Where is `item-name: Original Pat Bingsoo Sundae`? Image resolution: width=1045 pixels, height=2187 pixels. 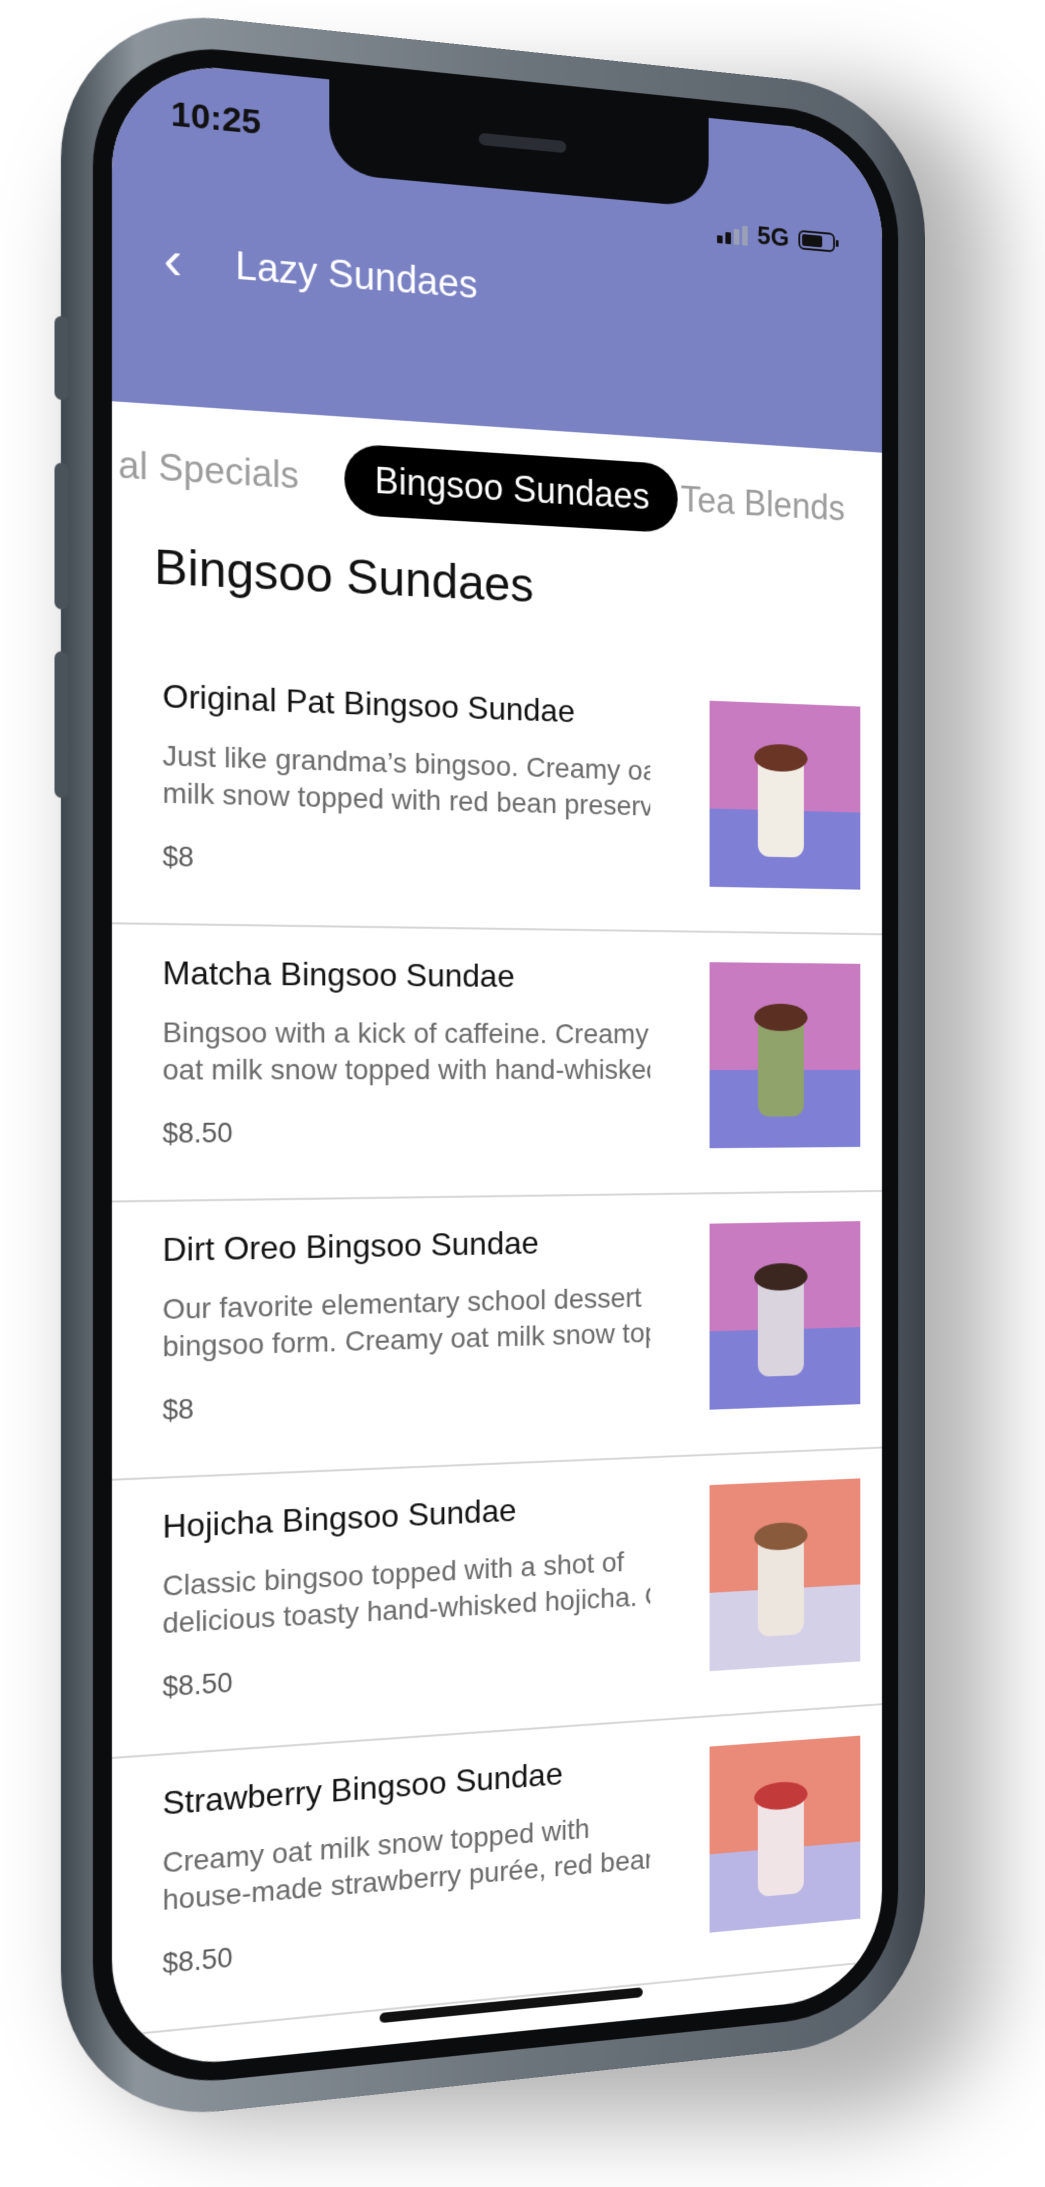
item-name: Original Pat Bingsoo Sundae is located at coordinates (368, 703).